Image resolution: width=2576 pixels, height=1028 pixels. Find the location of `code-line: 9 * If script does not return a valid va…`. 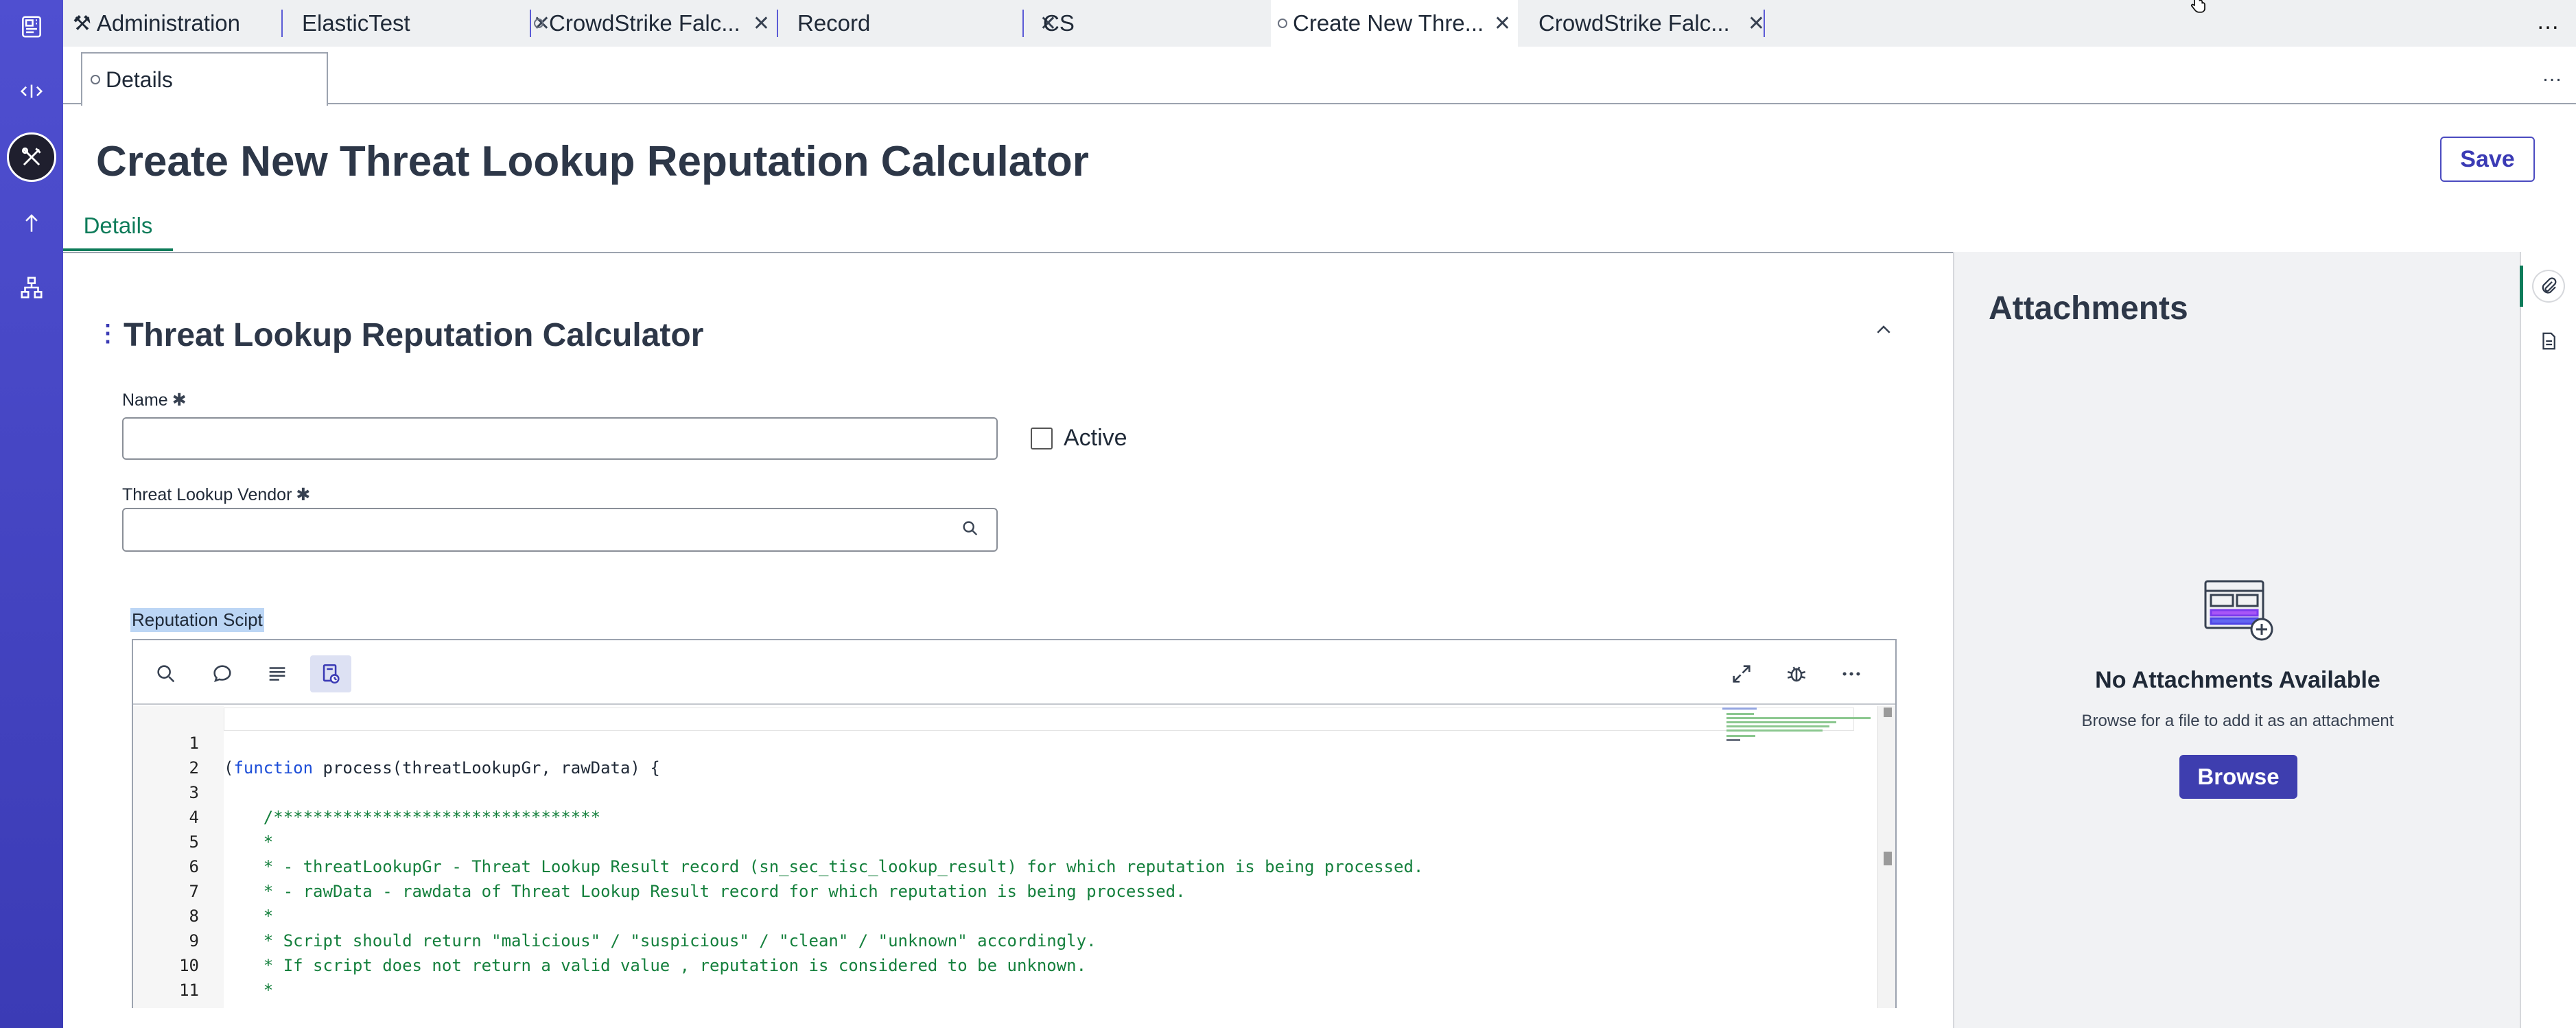

code-line: 9 * If script does not return a valid va… is located at coordinates (956, 939).